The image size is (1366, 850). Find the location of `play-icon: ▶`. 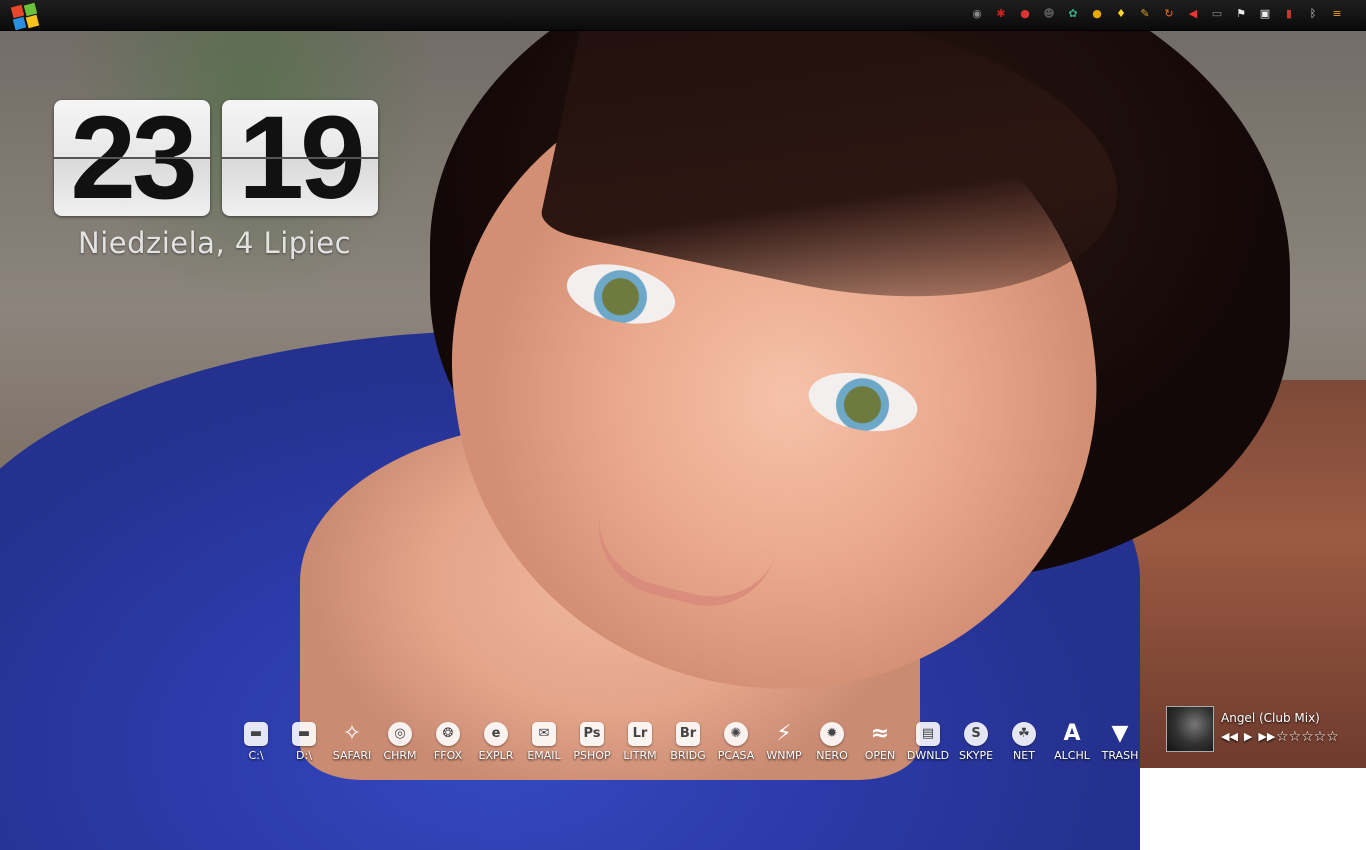

play-icon: ▶ is located at coordinates (1248, 736).